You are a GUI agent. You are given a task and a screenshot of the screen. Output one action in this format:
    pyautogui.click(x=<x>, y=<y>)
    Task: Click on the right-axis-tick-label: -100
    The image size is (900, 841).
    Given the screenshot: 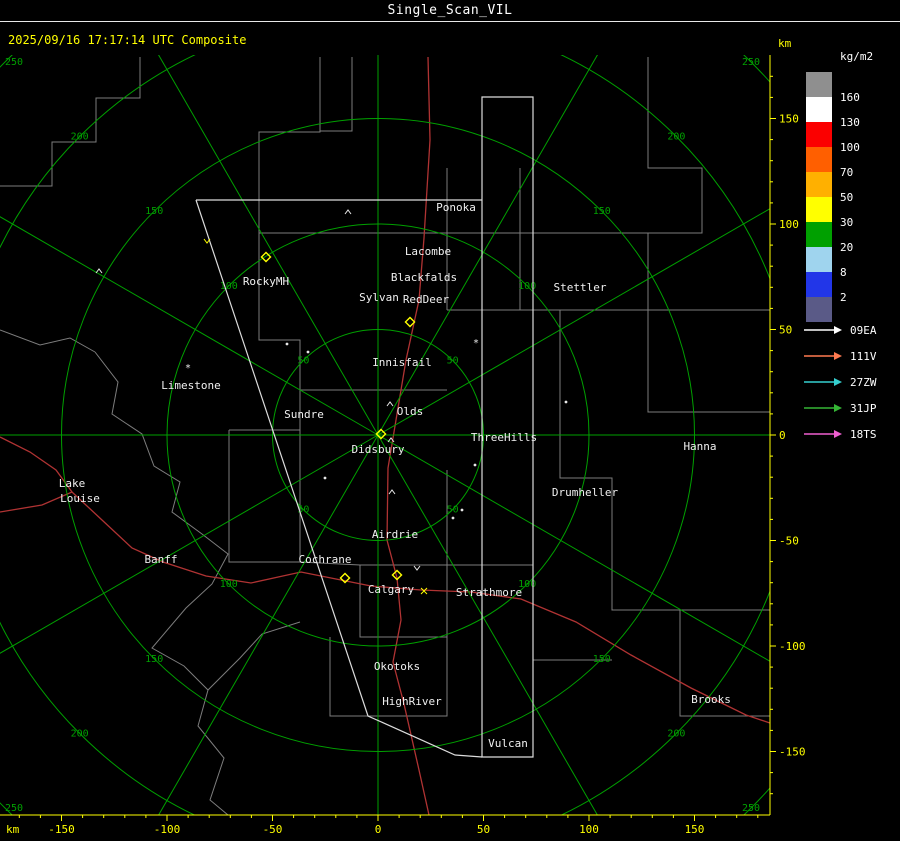 What is the action you would take?
    pyautogui.click(x=792, y=646)
    